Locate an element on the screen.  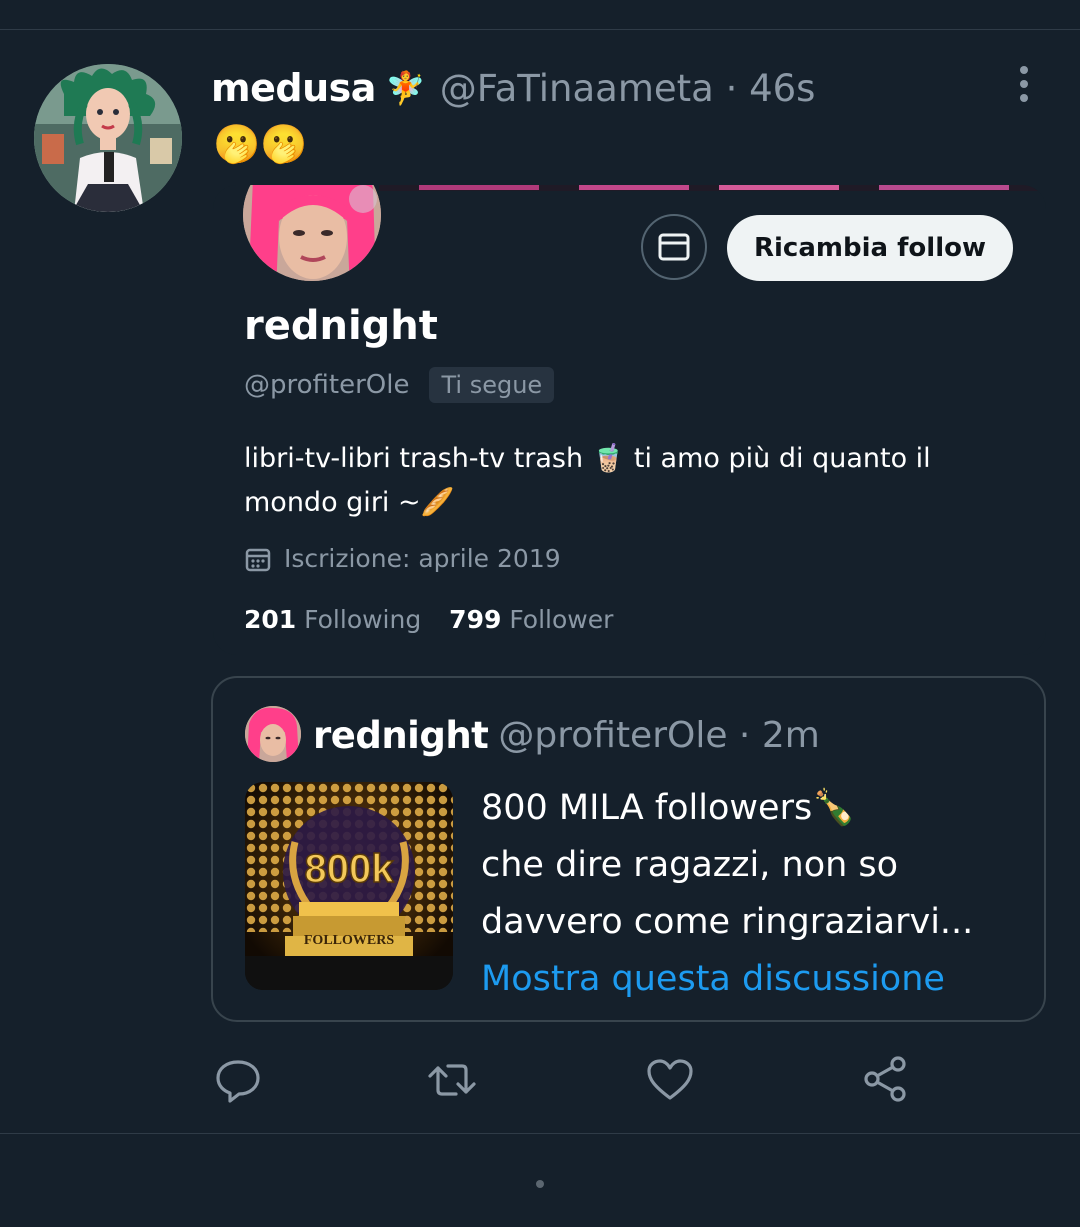
fairy-emoji: 🧚 is located at coordinates (405, 88).